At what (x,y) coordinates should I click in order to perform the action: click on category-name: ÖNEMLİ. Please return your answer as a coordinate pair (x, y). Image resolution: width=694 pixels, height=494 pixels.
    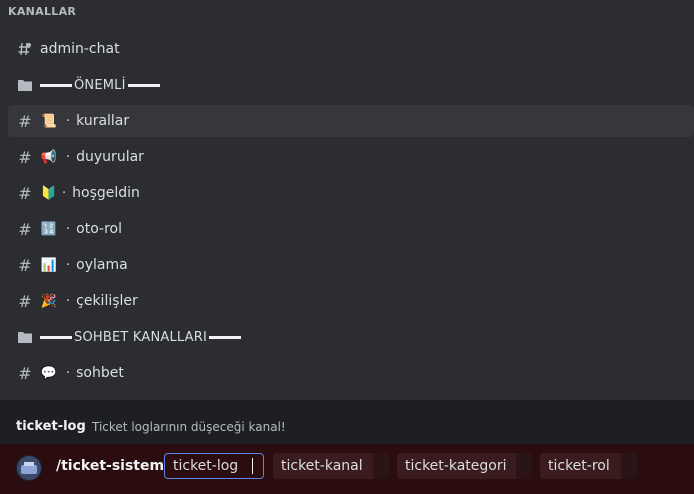
    Looking at the image, I should click on (100, 85).